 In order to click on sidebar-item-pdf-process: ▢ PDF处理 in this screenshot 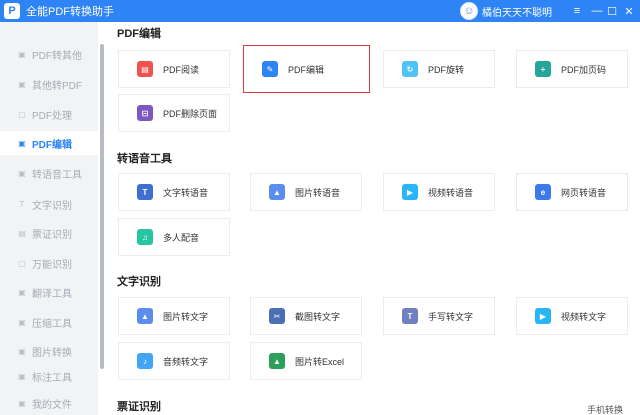, I will do `click(49, 114)`.